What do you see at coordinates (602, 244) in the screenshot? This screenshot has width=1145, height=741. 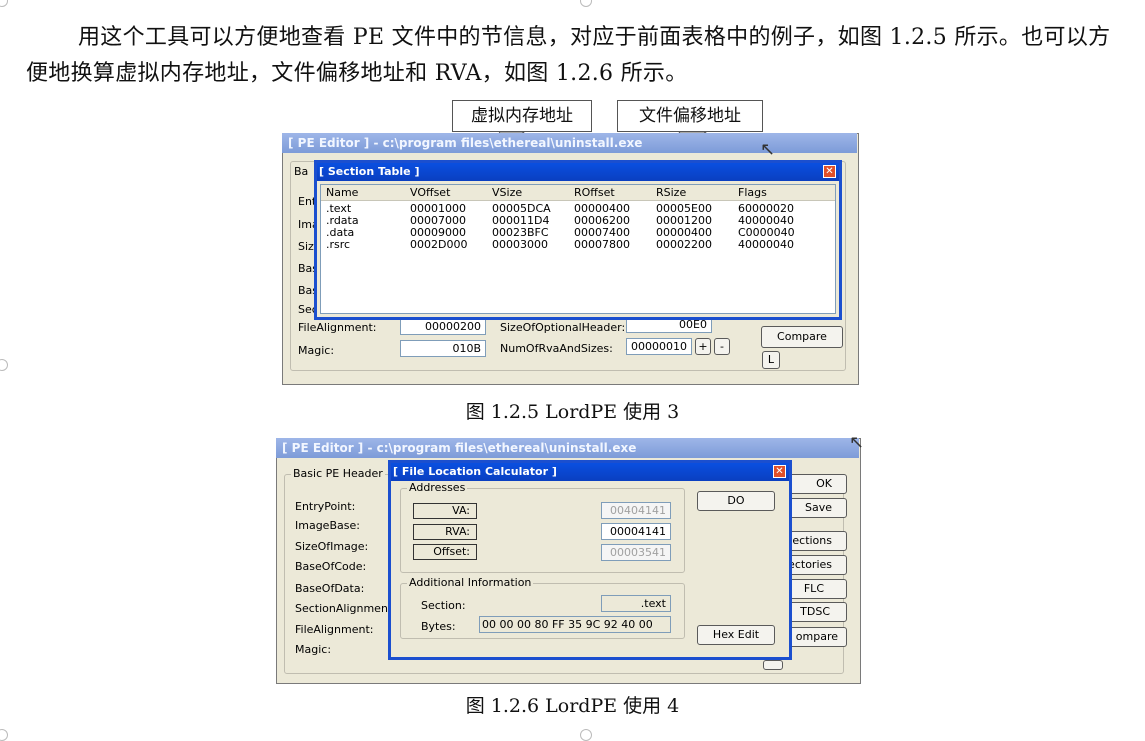 I see `table-cell: 00007800` at bounding box center [602, 244].